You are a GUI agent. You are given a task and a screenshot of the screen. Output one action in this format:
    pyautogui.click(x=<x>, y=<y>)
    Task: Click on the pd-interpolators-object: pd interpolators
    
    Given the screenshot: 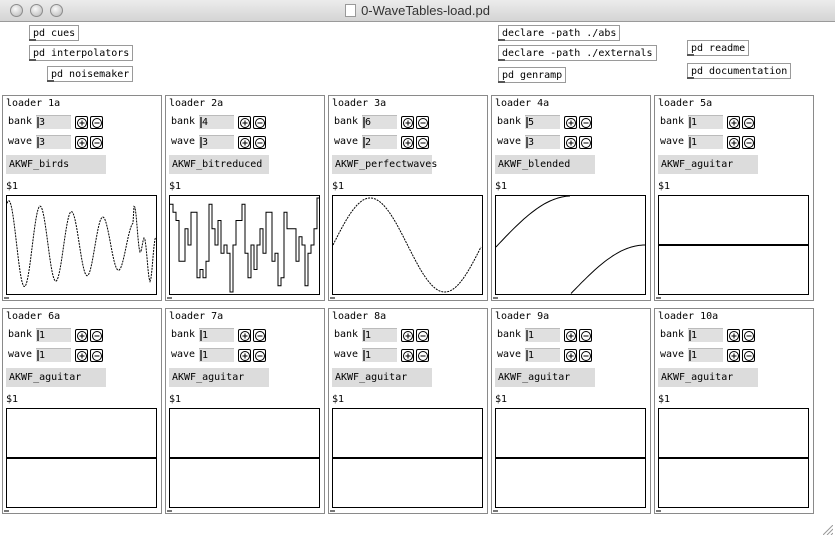 What is the action you would take?
    pyautogui.click(x=81, y=53)
    